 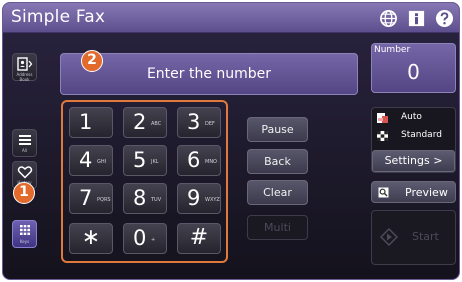 I want to click on number-entry-placeholder: Enter the number, so click(x=209, y=74).